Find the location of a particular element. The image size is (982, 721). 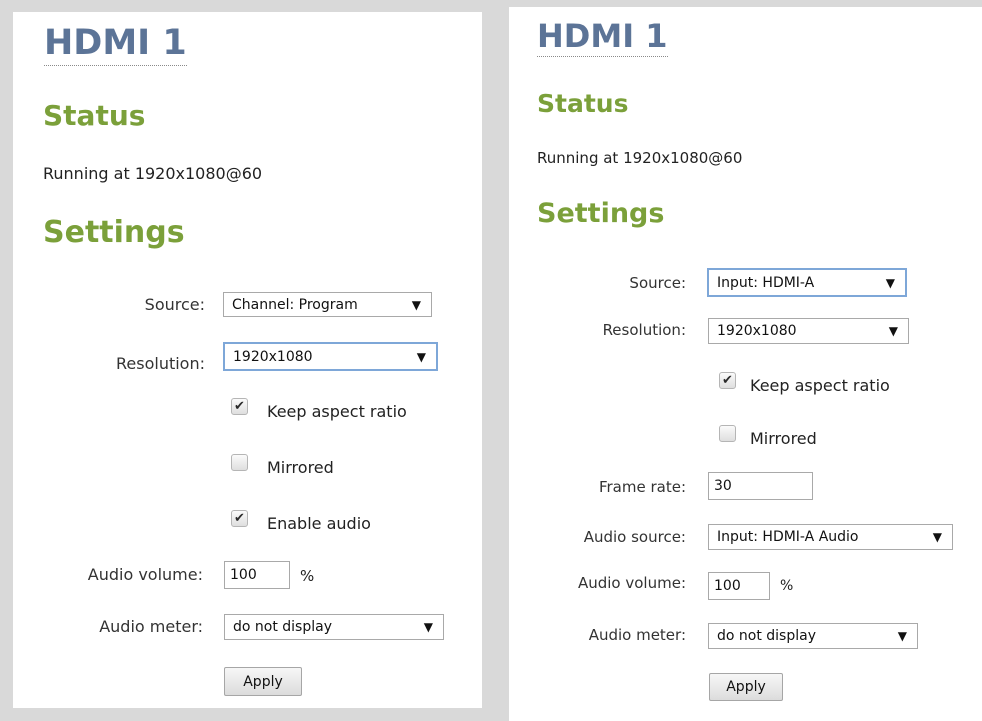

audio-source-label: Audio source: is located at coordinates (634, 537).